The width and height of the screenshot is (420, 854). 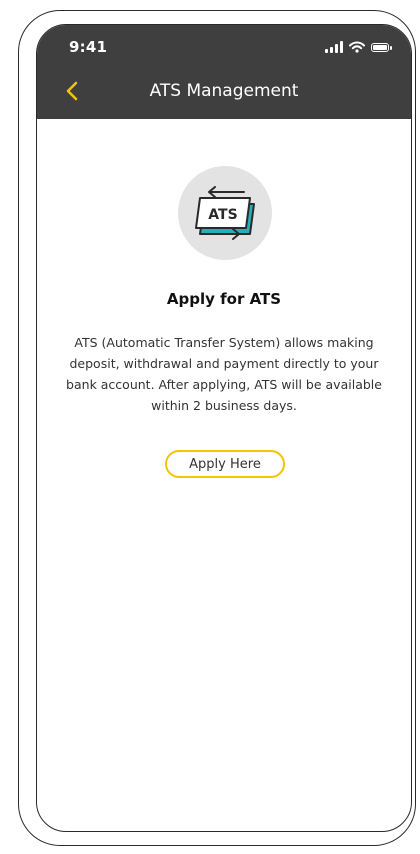 What do you see at coordinates (334, 47) in the screenshot?
I see `signal-icon` at bounding box center [334, 47].